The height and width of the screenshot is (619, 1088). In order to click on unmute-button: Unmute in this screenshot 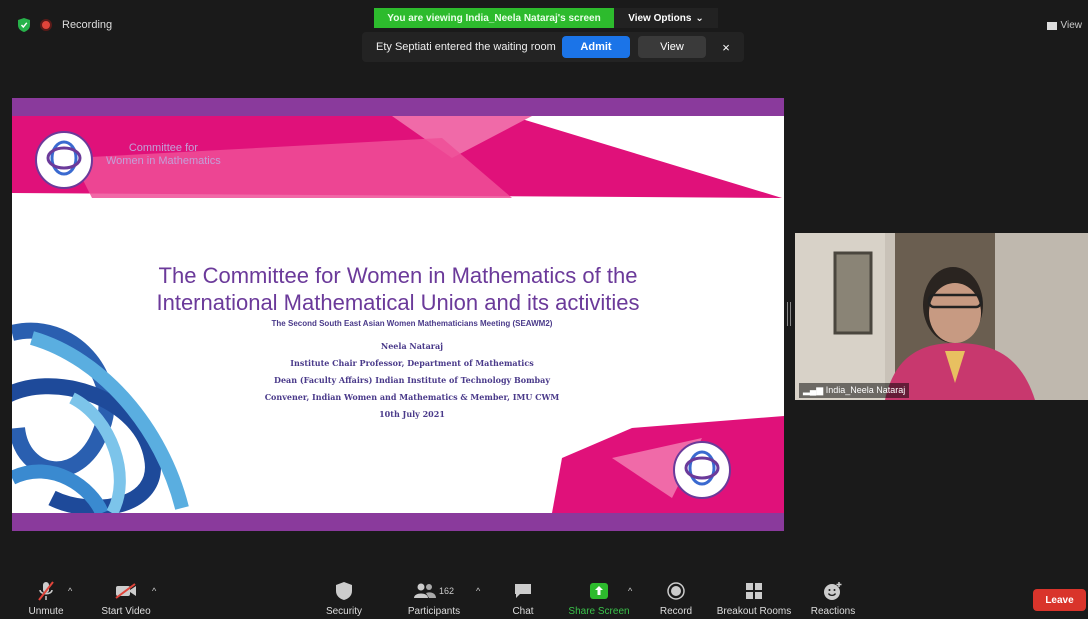, I will do `click(46, 597)`.